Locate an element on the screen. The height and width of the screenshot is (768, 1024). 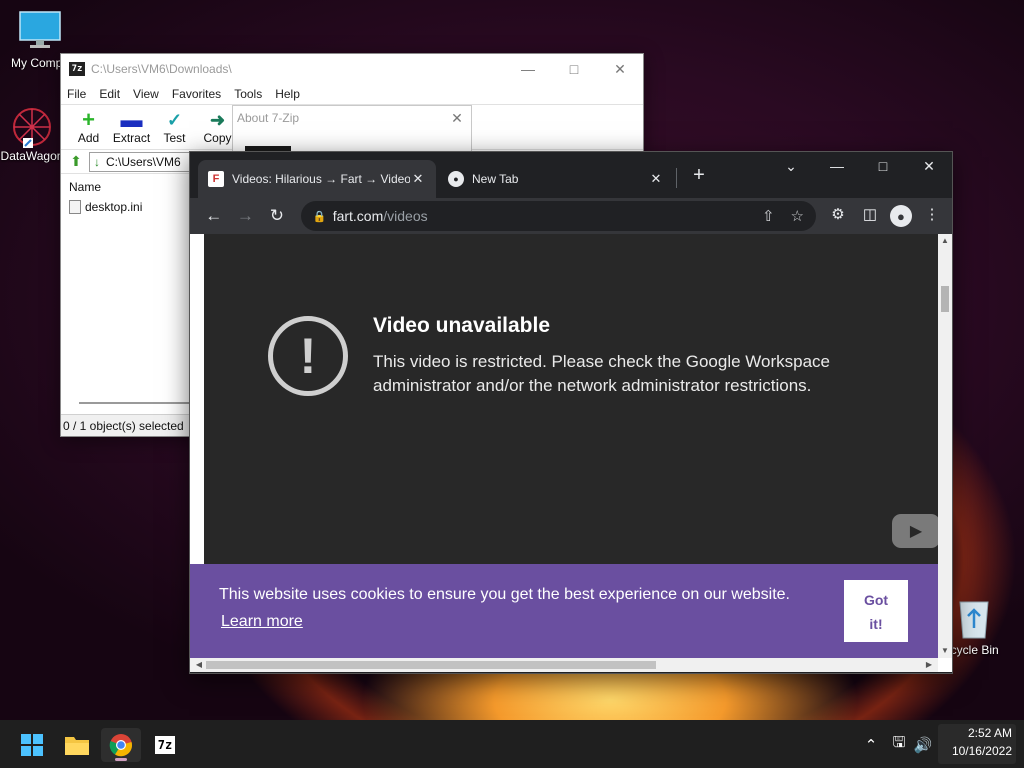
tab-videos: F Videos: Hilarious → Fart → Video ✕ is located at coordinates (317, 179).